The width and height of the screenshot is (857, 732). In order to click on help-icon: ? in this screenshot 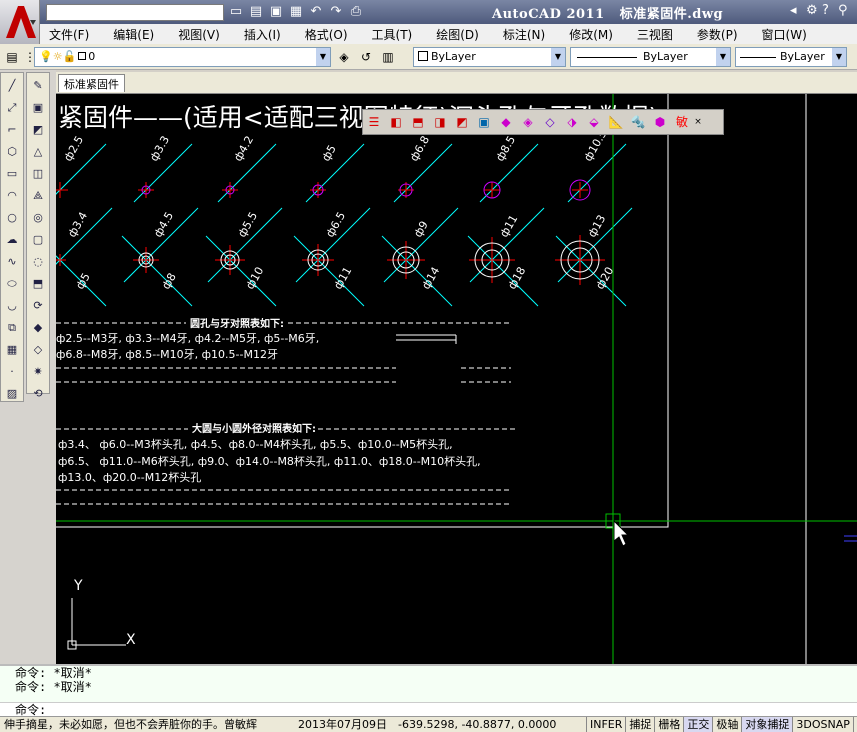, I will do `click(825, 10)`.